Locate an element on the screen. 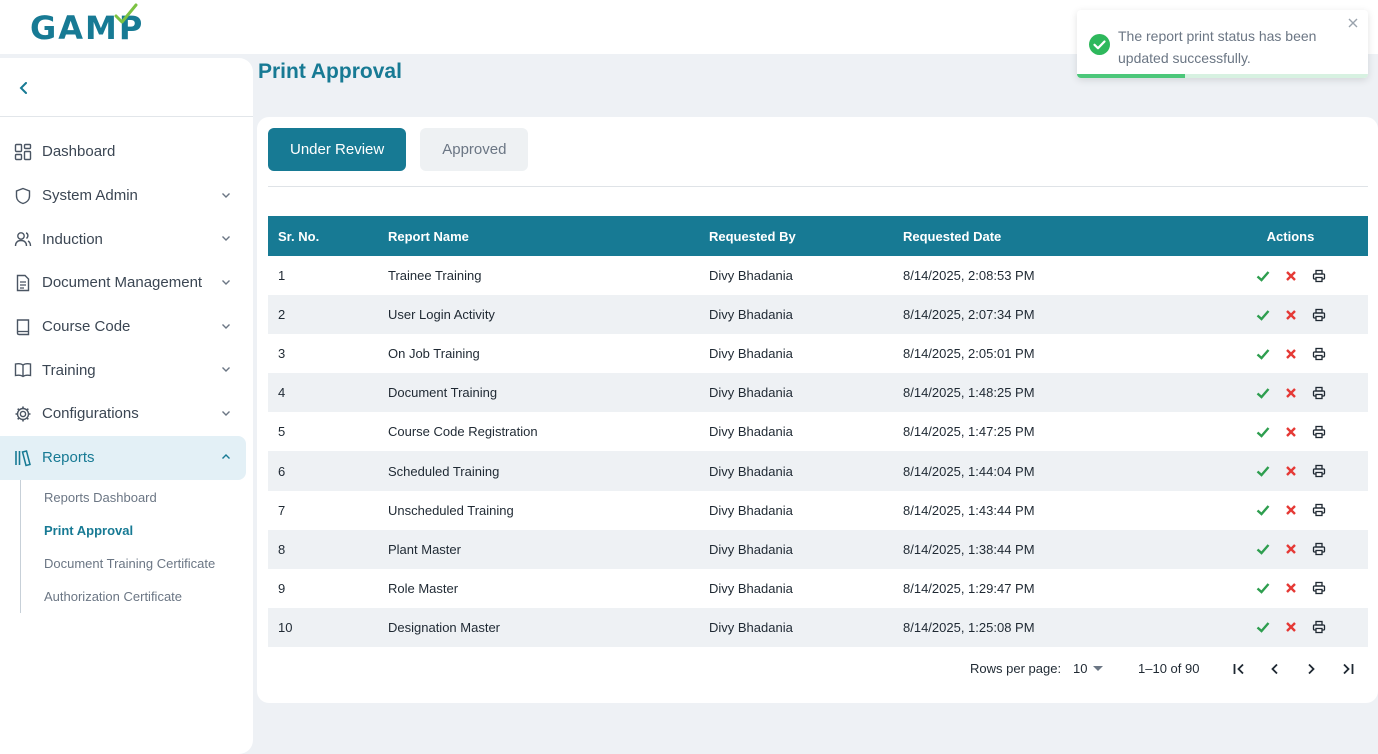  sidebar-item-configurations: Configurations is located at coordinates (123, 414).